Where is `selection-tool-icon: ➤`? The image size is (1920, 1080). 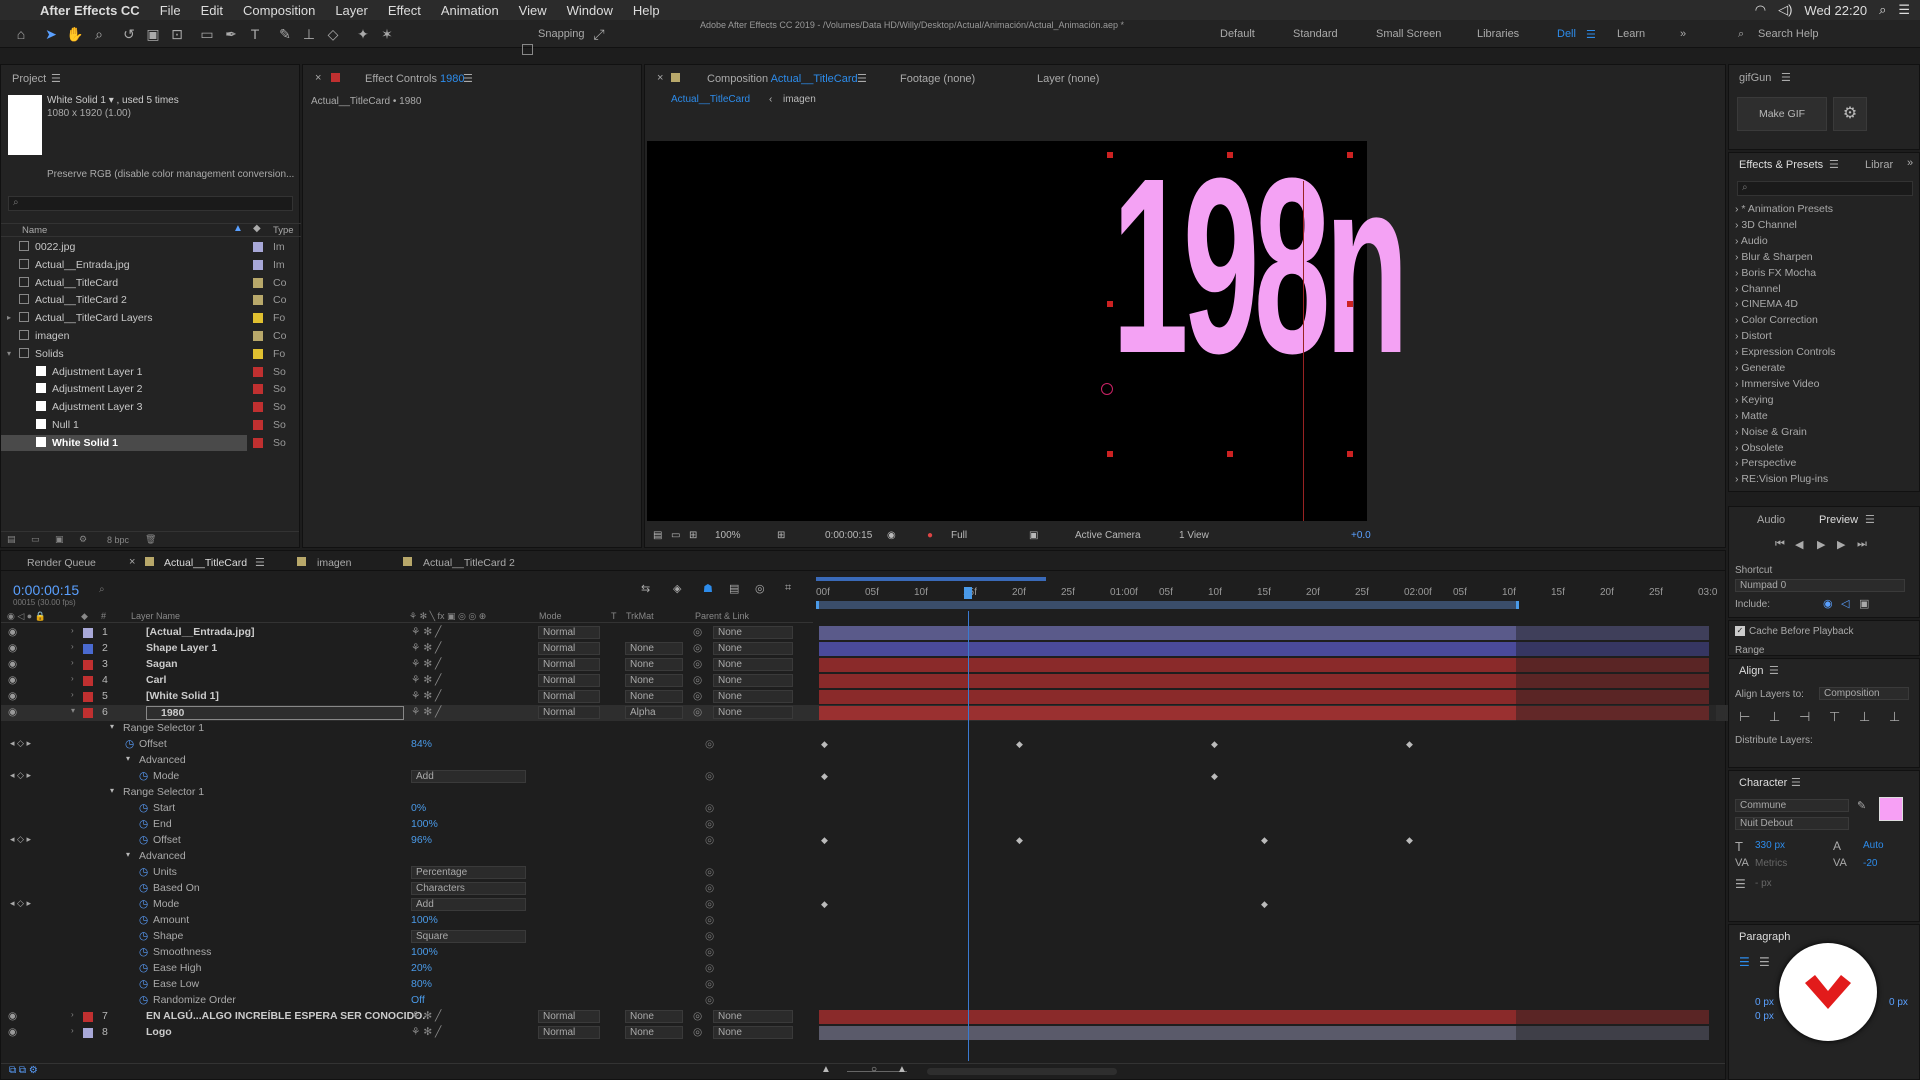 selection-tool-icon: ➤ is located at coordinates (51, 34).